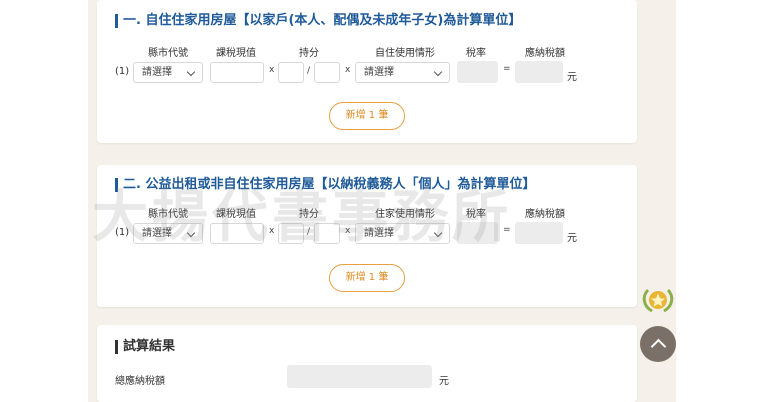 The height and width of the screenshot is (402, 768). I want to click on section-title: 試算結果, so click(145, 347).